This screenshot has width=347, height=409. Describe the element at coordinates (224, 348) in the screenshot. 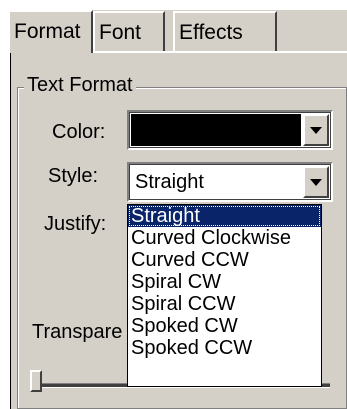

I see `style-option-spoked-ccw: Spoked CCW` at that location.